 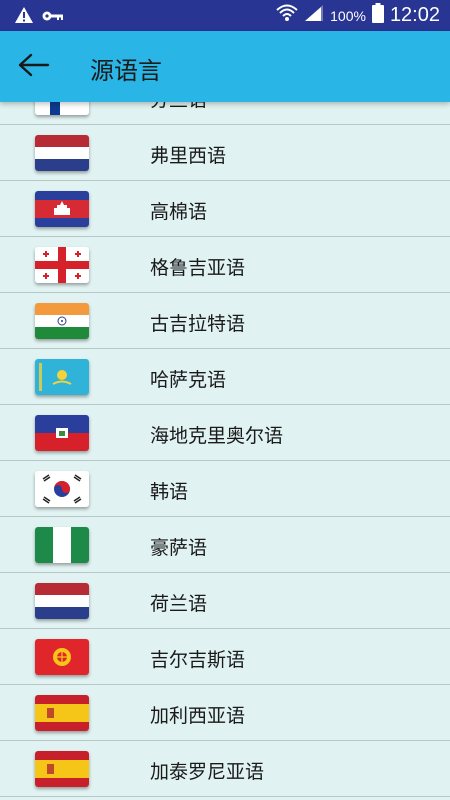 I want to click on finland-flag-icon, so click(x=62, y=108).